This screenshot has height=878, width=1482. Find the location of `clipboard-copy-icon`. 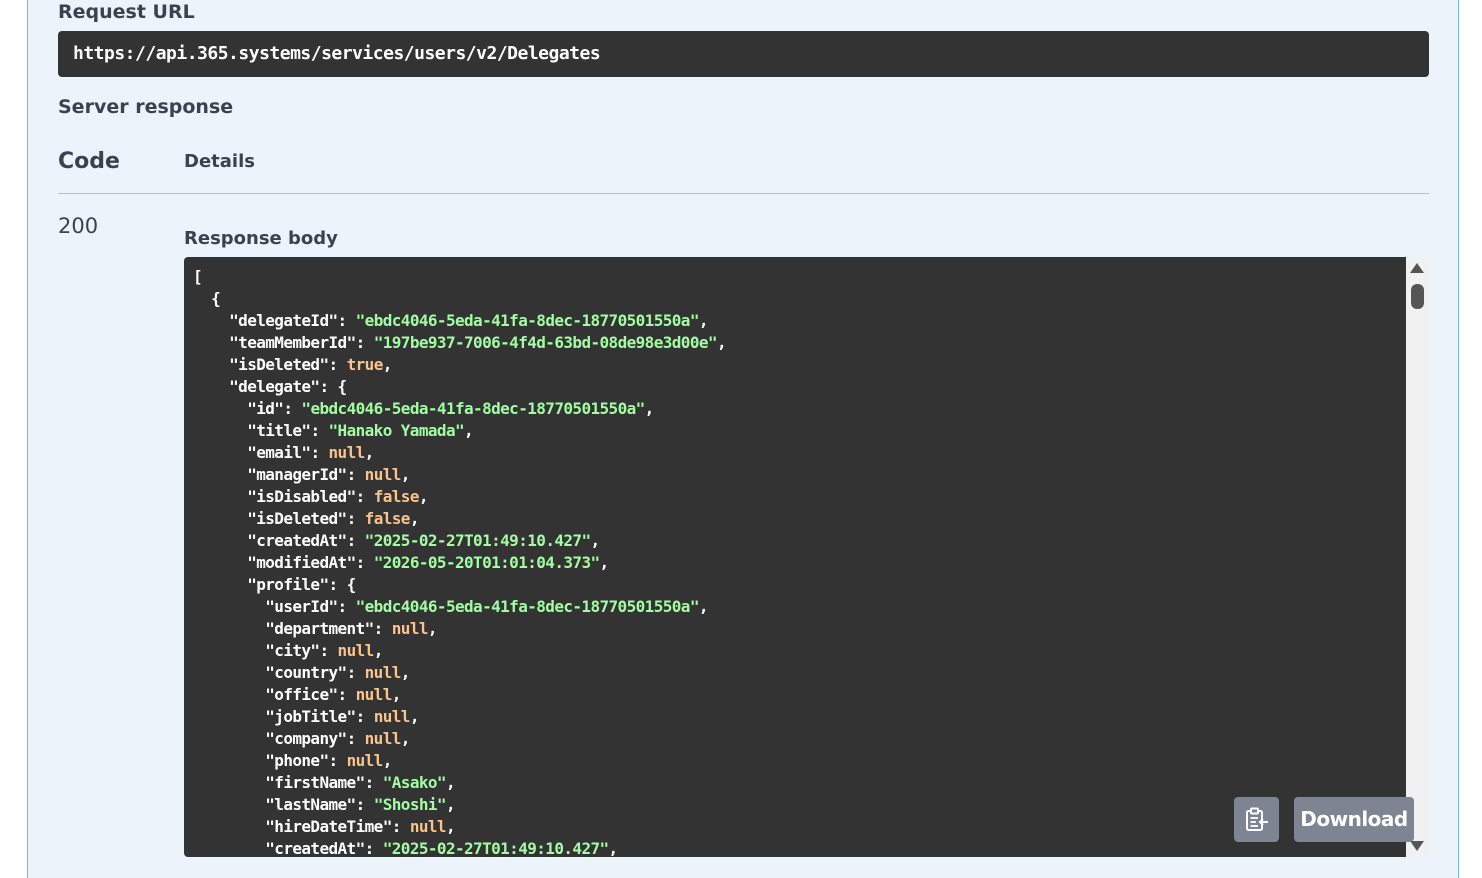

clipboard-copy-icon is located at coordinates (1256, 819).